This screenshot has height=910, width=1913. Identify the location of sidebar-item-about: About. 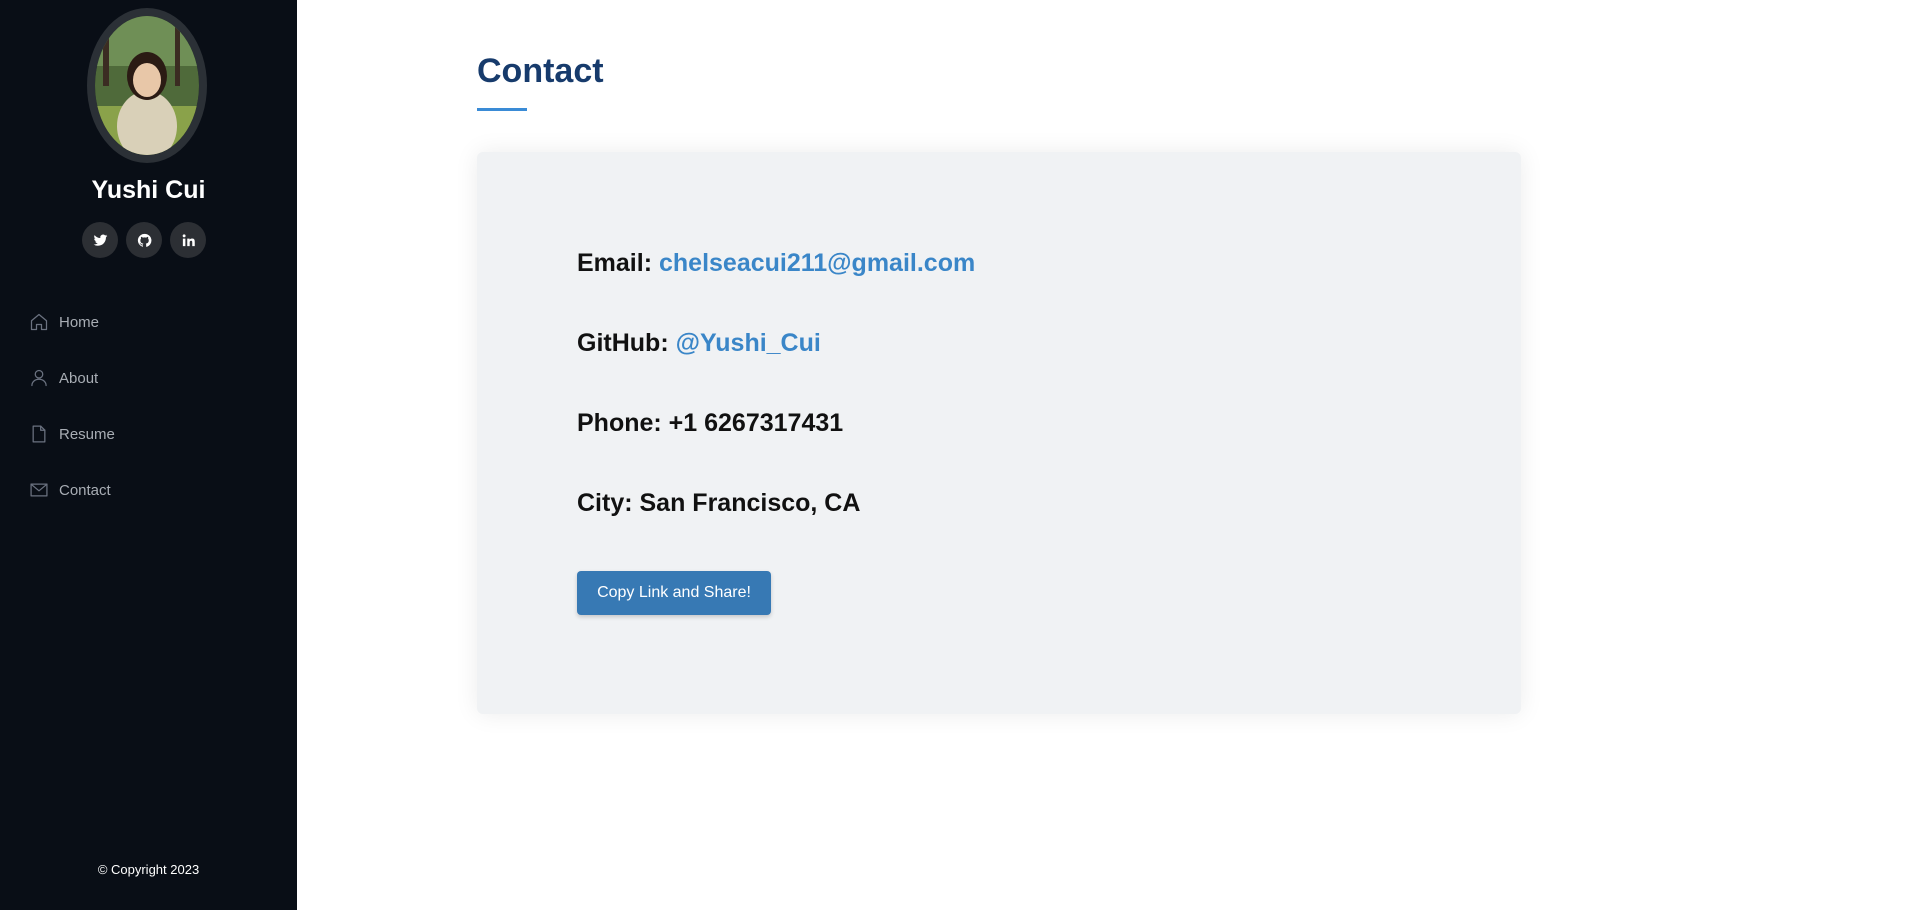
(72, 378).